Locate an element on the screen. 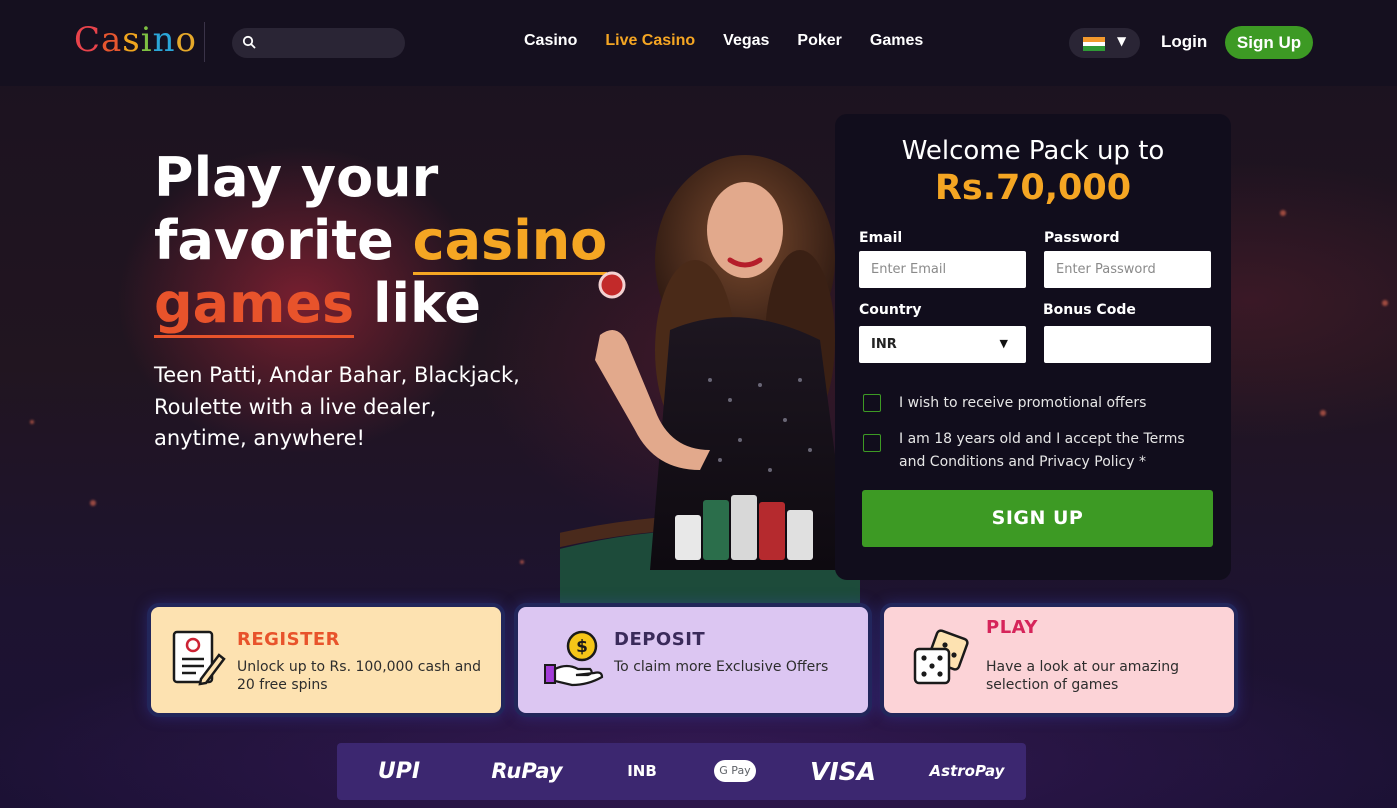 The width and height of the screenshot is (1397, 808). password-field is located at coordinates (1127, 269).